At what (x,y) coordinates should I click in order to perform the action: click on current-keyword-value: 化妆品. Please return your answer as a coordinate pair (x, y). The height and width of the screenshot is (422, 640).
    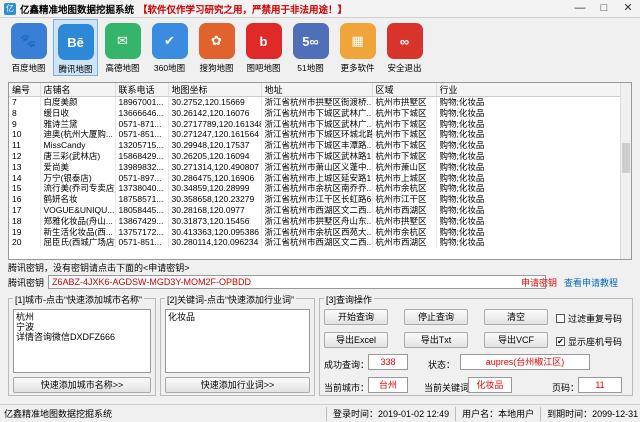
    Looking at the image, I should click on (490, 385).